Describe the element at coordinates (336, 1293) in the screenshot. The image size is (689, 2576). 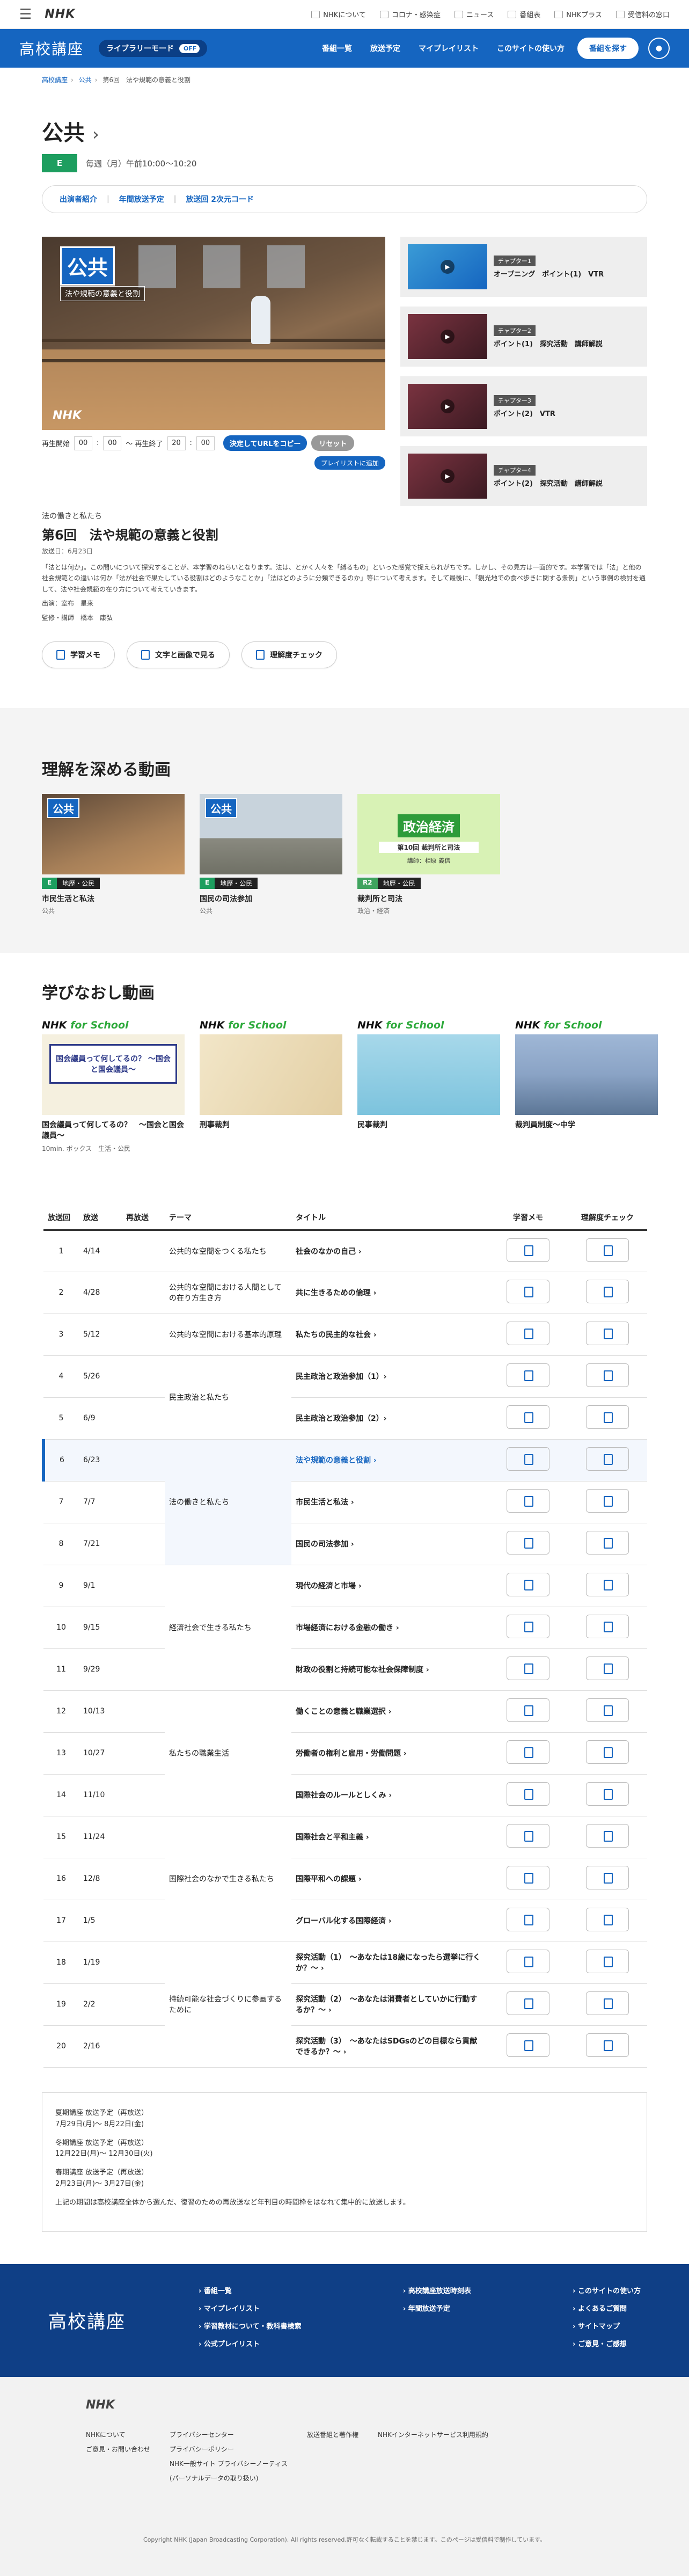
I see `episode-title-link: 共に生きるための倫理 ›` at that location.